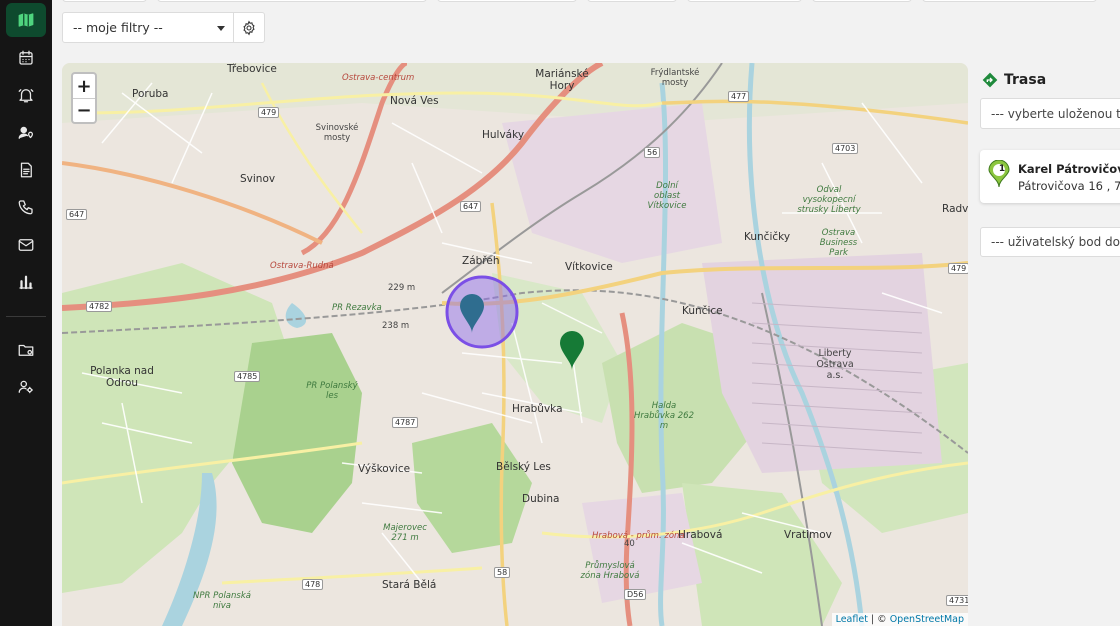 The height and width of the screenshot is (626, 1120). What do you see at coordinates (84, 110) in the screenshot?
I see `zoom-out-button: −` at bounding box center [84, 110].